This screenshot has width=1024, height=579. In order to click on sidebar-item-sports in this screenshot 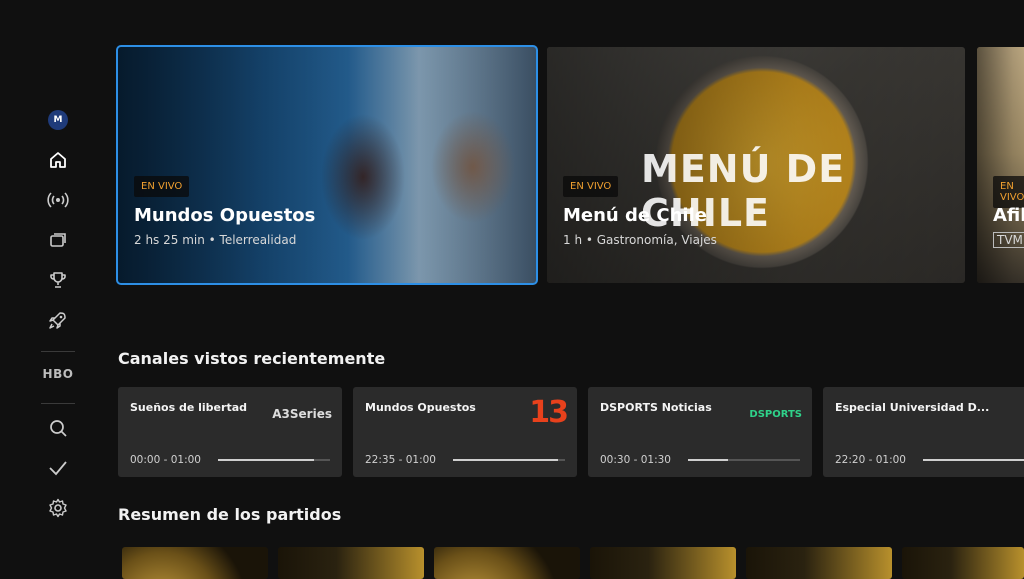, I will do `click(58, 280)`.